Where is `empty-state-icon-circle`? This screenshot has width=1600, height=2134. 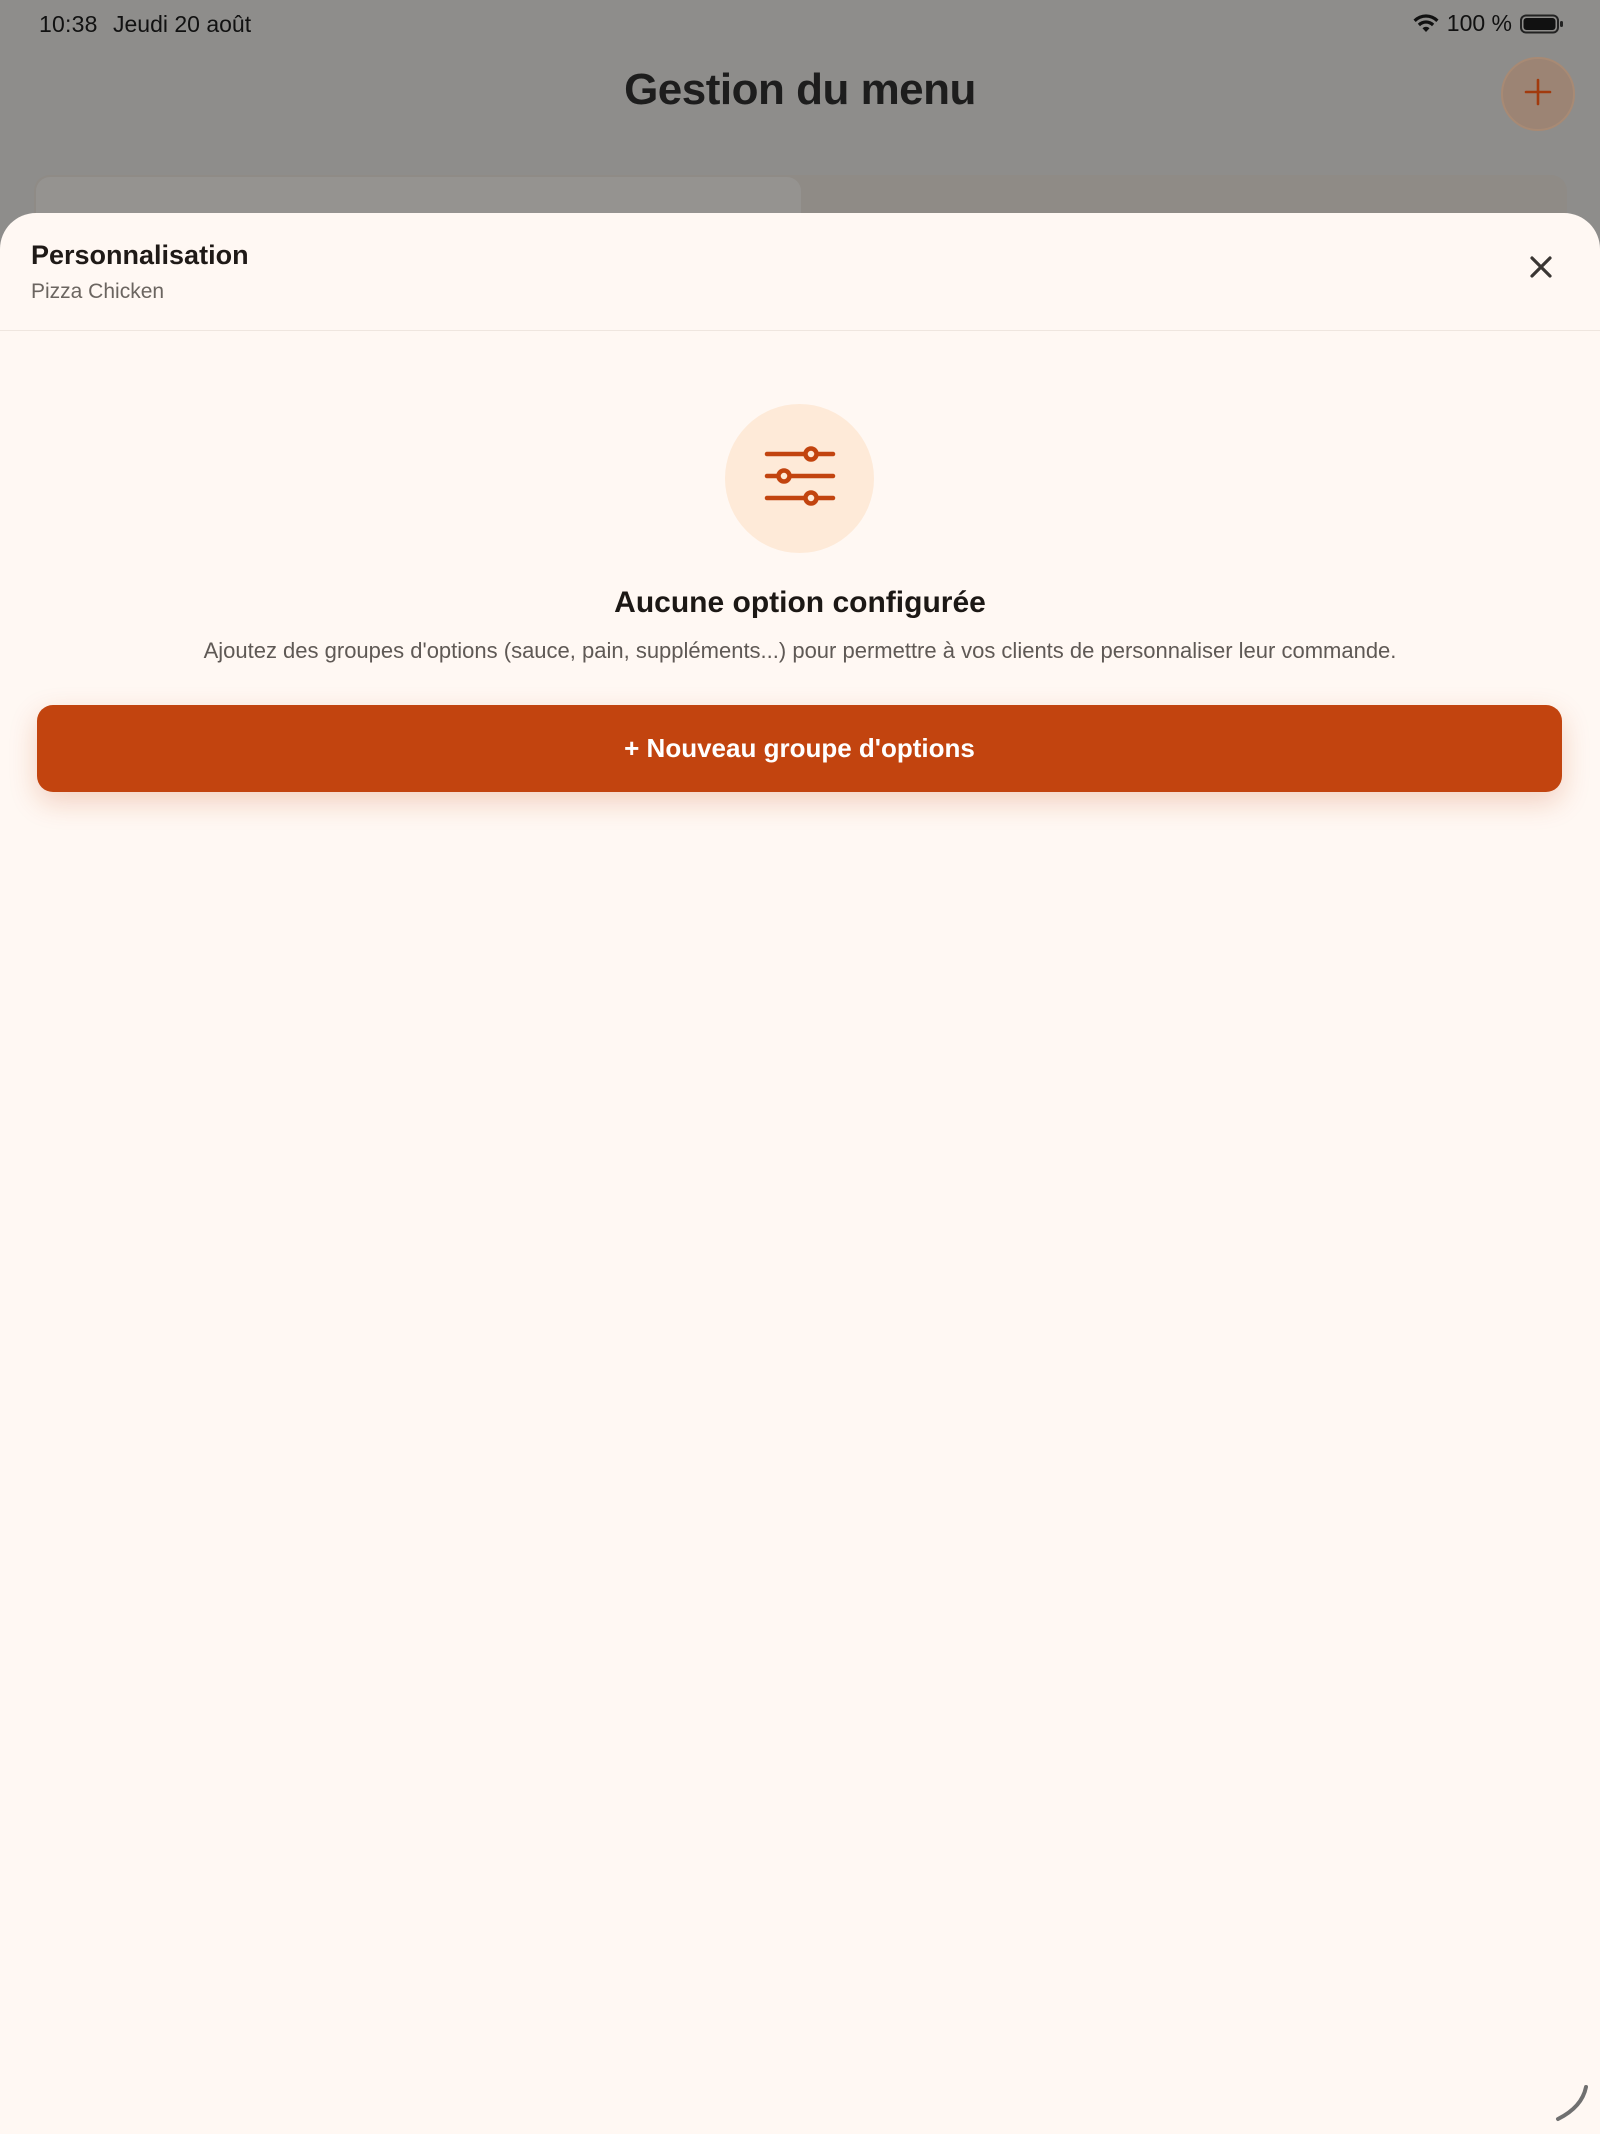
empty-state-icon-circle is located at coordinates (799, 478).